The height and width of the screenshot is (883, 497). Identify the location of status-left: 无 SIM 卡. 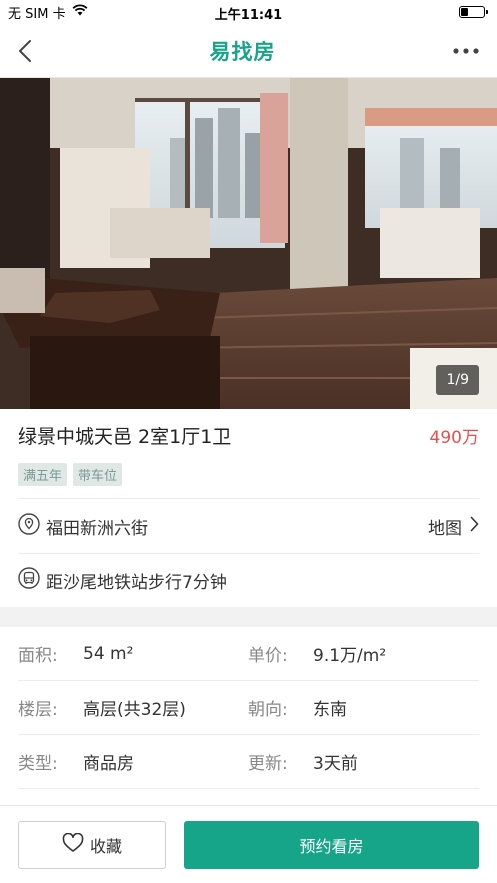
(48, 12).